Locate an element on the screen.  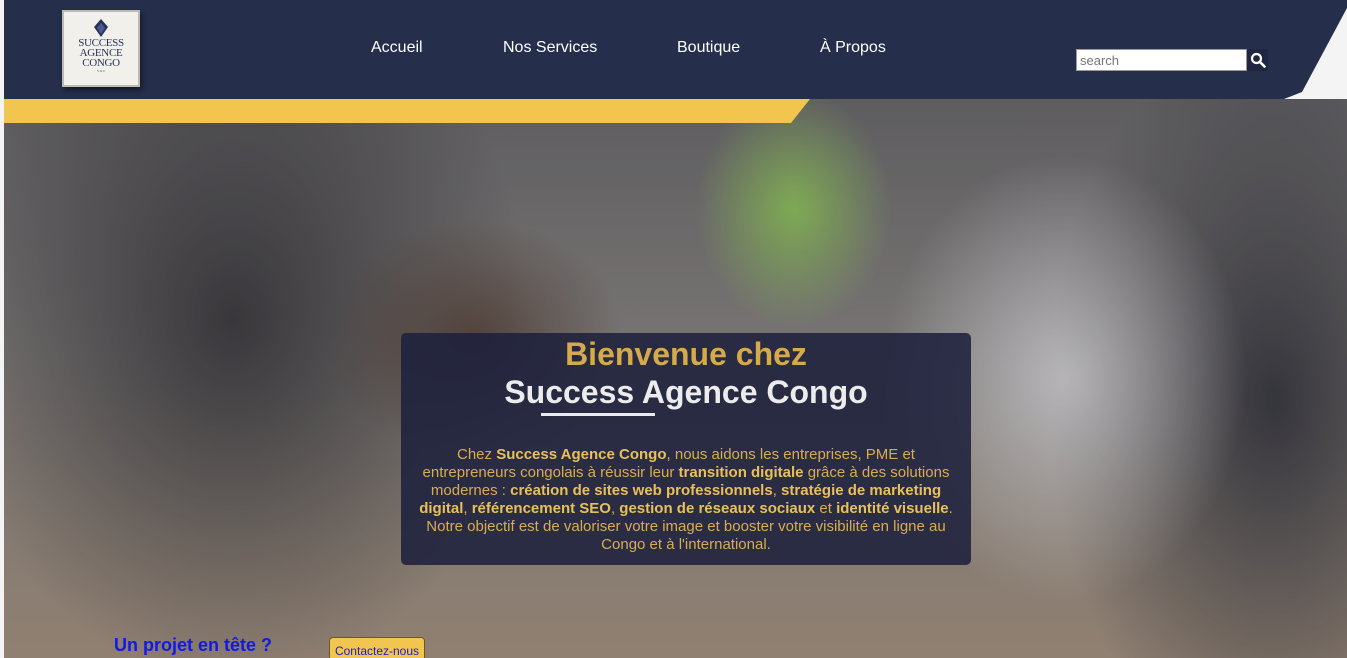
search-button is located at coordinates (1257, 60).